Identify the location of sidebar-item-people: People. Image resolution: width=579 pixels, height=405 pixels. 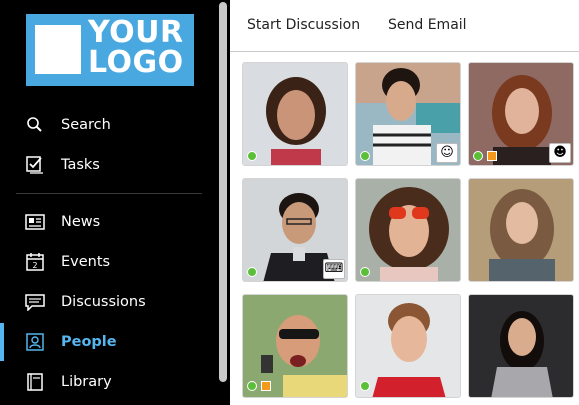
(109, 342).